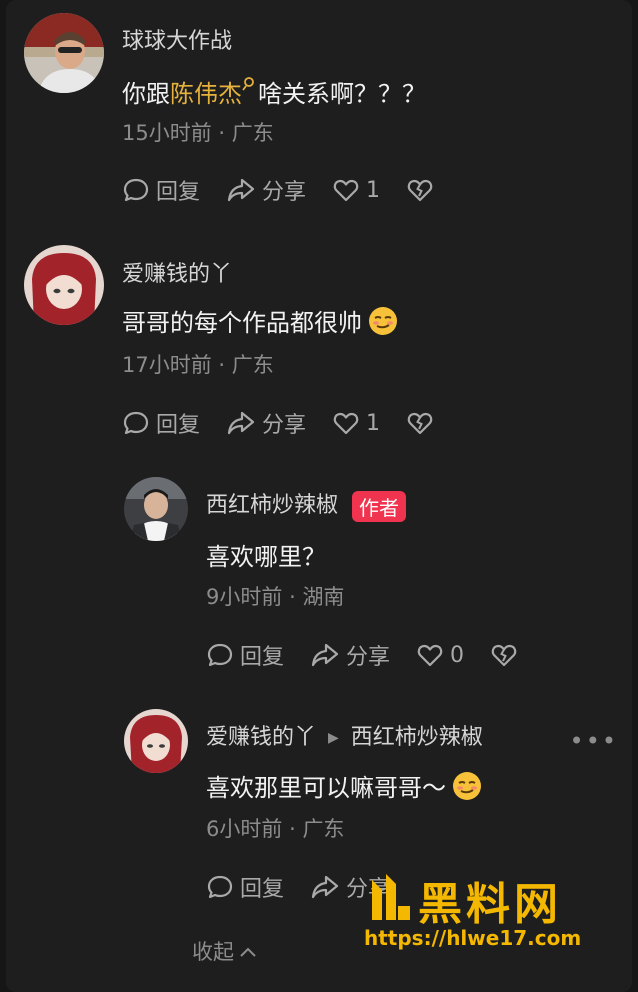 The image size is (638, 992). I want to click on comment-text-part: 哥哥的每个作品都很帅, so click(242, 323).